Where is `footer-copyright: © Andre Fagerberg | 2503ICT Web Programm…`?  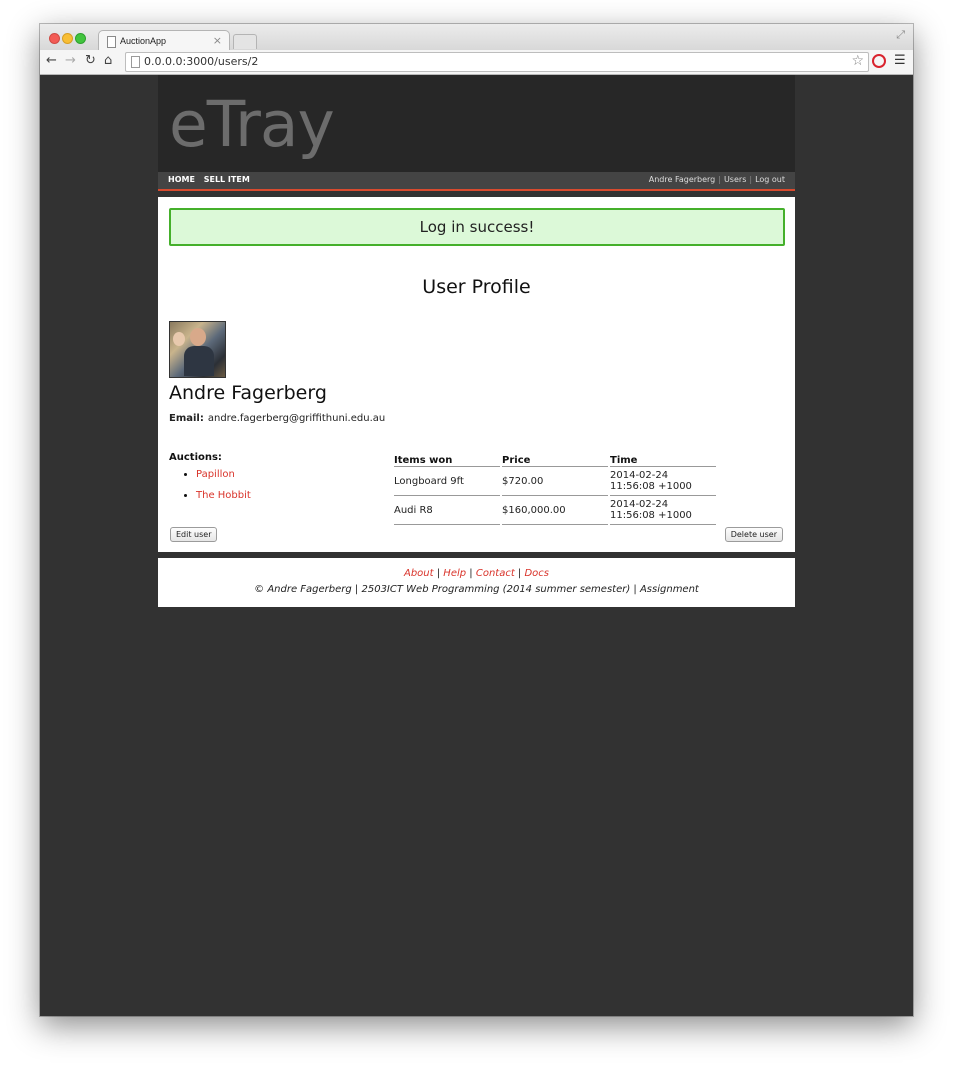 footer-copyright: © Andre Fagerberg | 2503ICT Web Programm… is located at coordinates (476, 589).